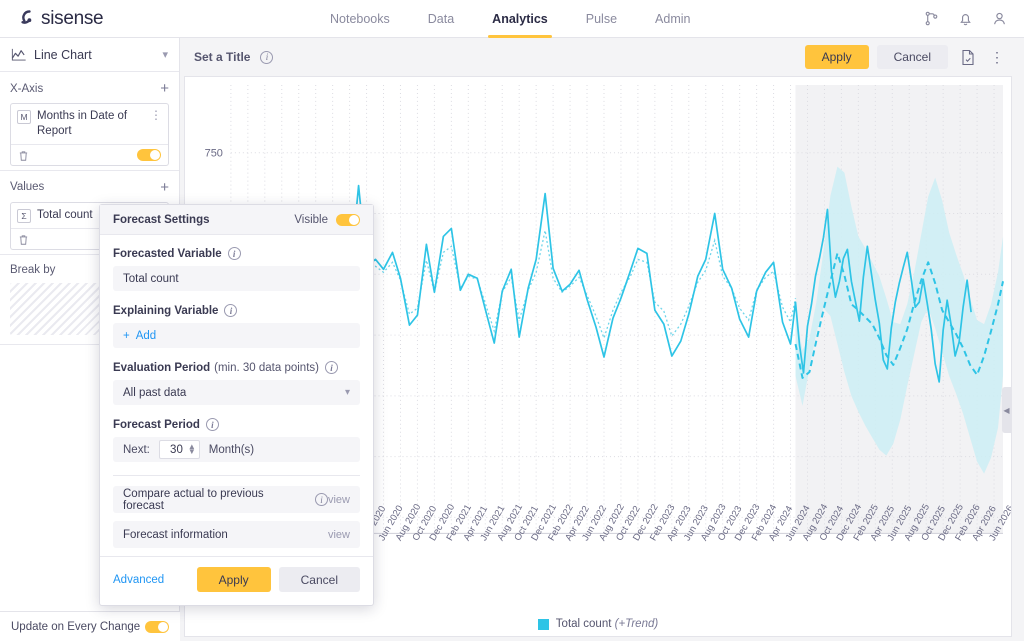 This screenshot has height=641, width=1024. Describe the element at coordinates (193, 499) in the screenshot. I see `compare-forecast-label: Compare actual to previous forecast` at that location.